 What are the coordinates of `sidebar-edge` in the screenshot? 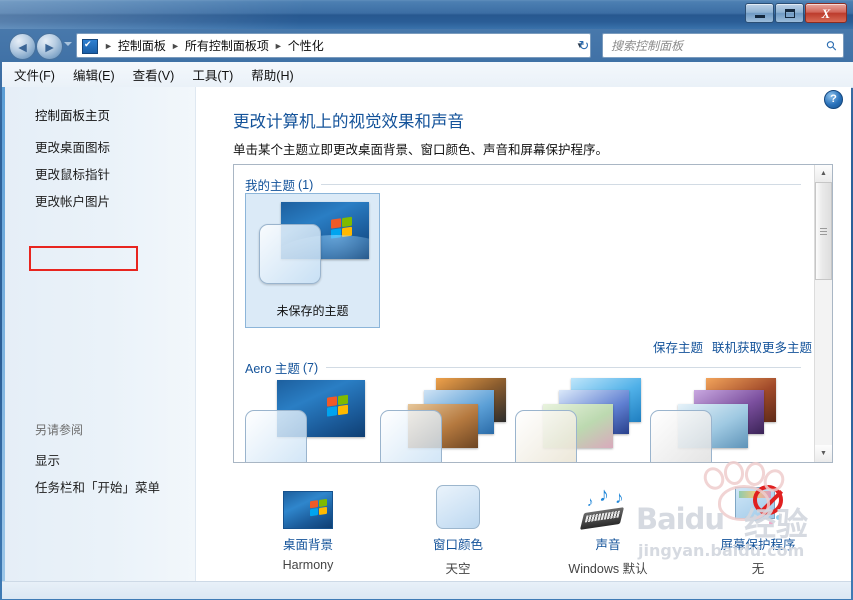 It's located at (3, 334).